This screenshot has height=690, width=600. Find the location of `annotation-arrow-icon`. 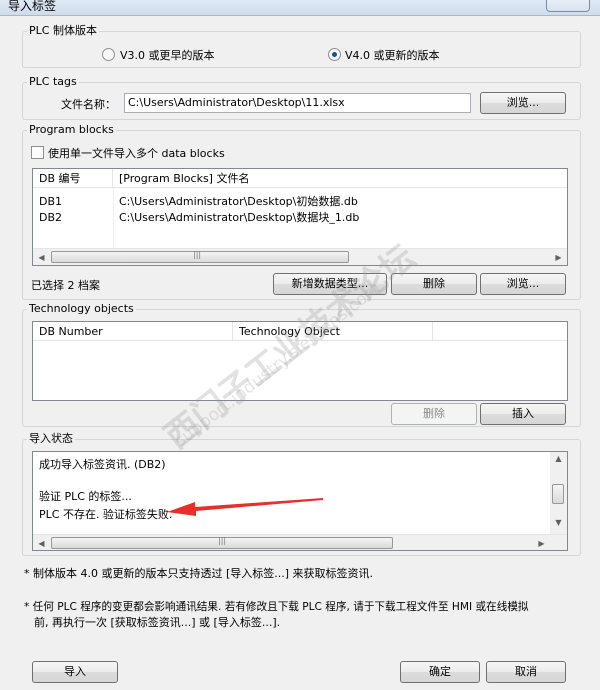

annotation-arrow-icon is located at coordinates (245, 507).